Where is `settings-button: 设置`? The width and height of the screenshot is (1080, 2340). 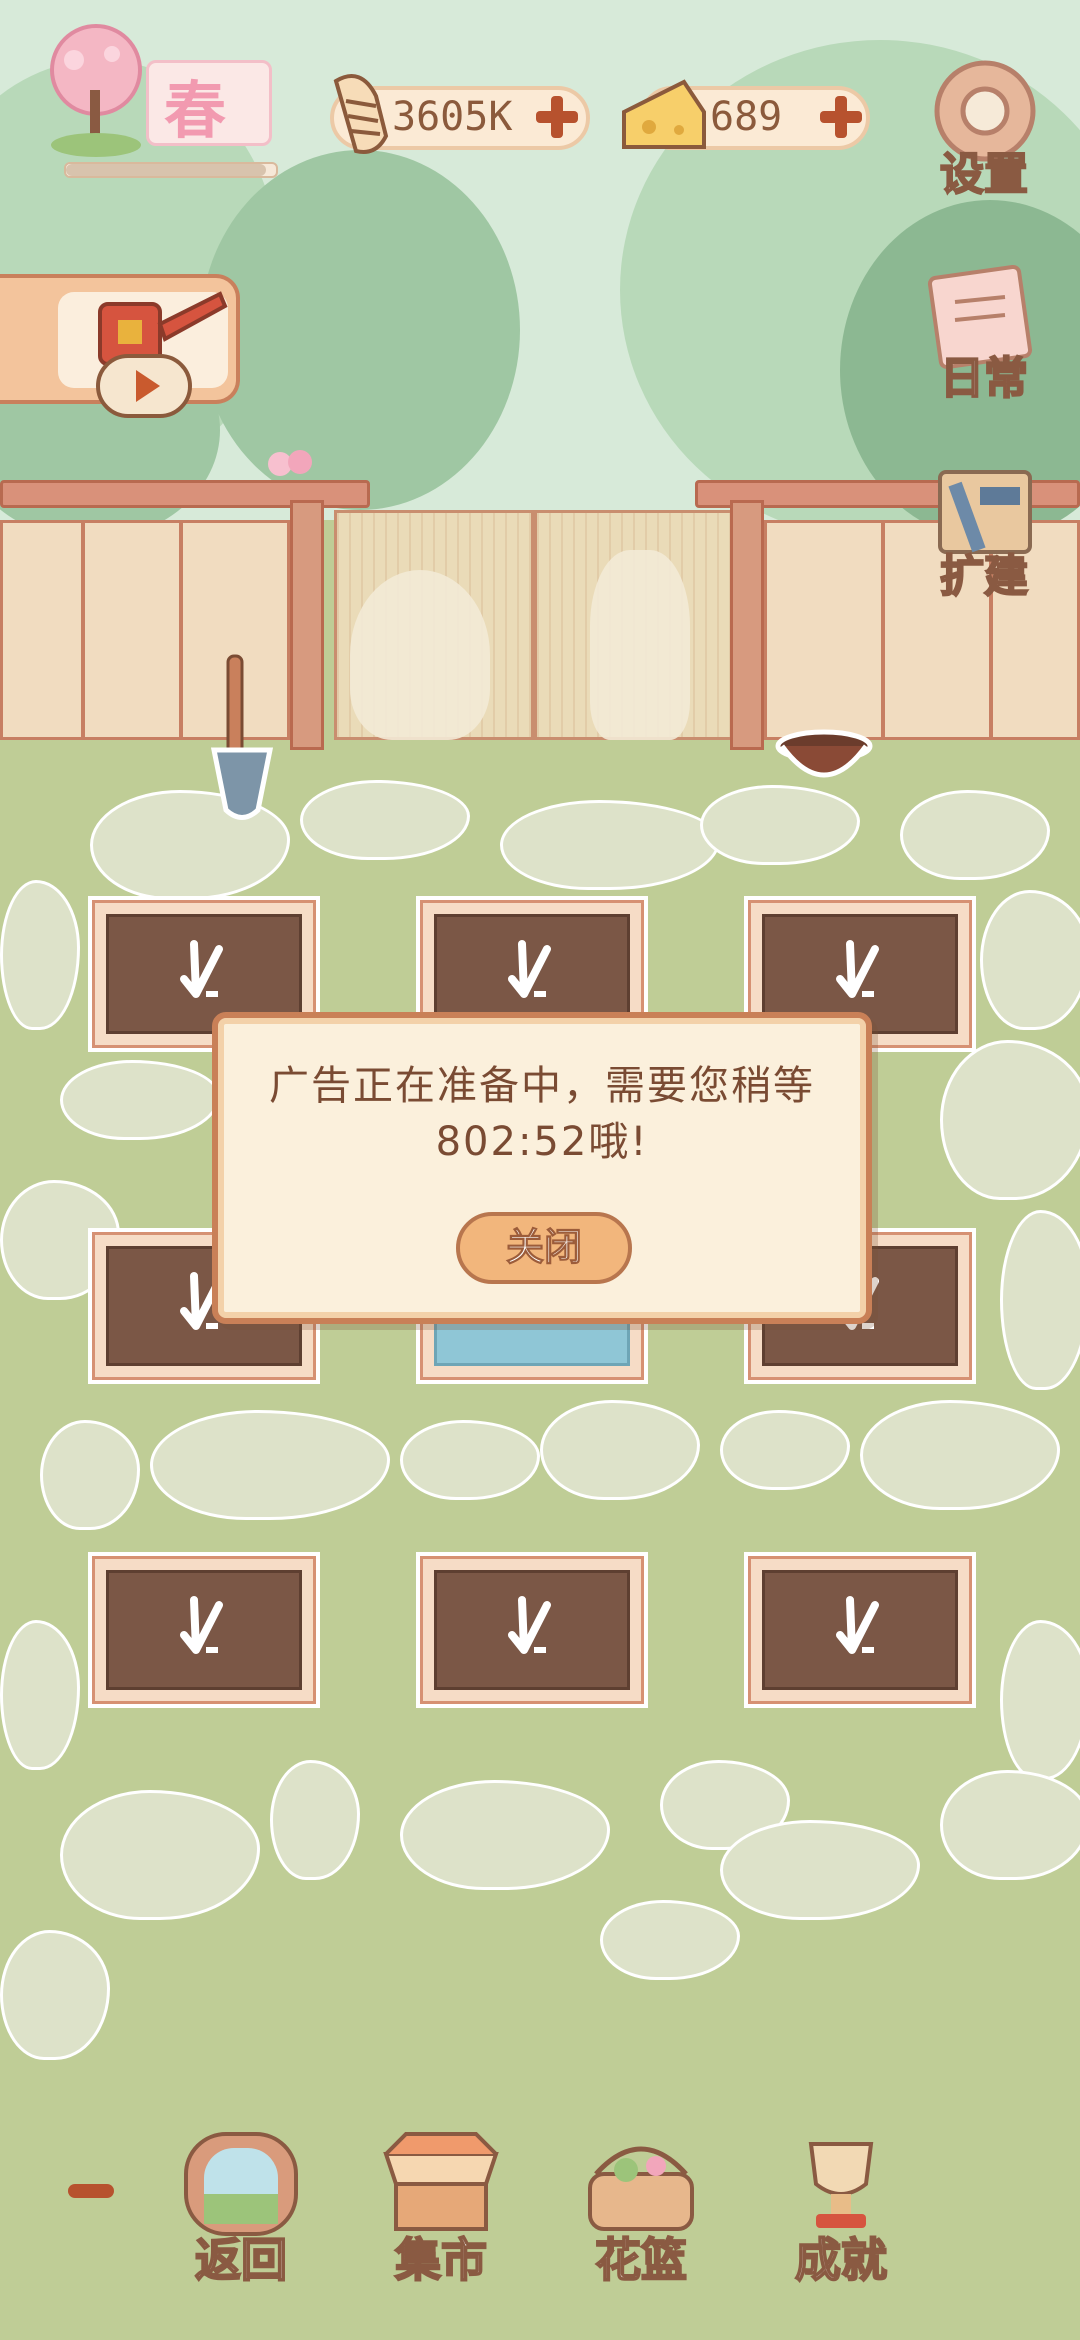 settings-button: 设置 is located at coordinates (985, 128).